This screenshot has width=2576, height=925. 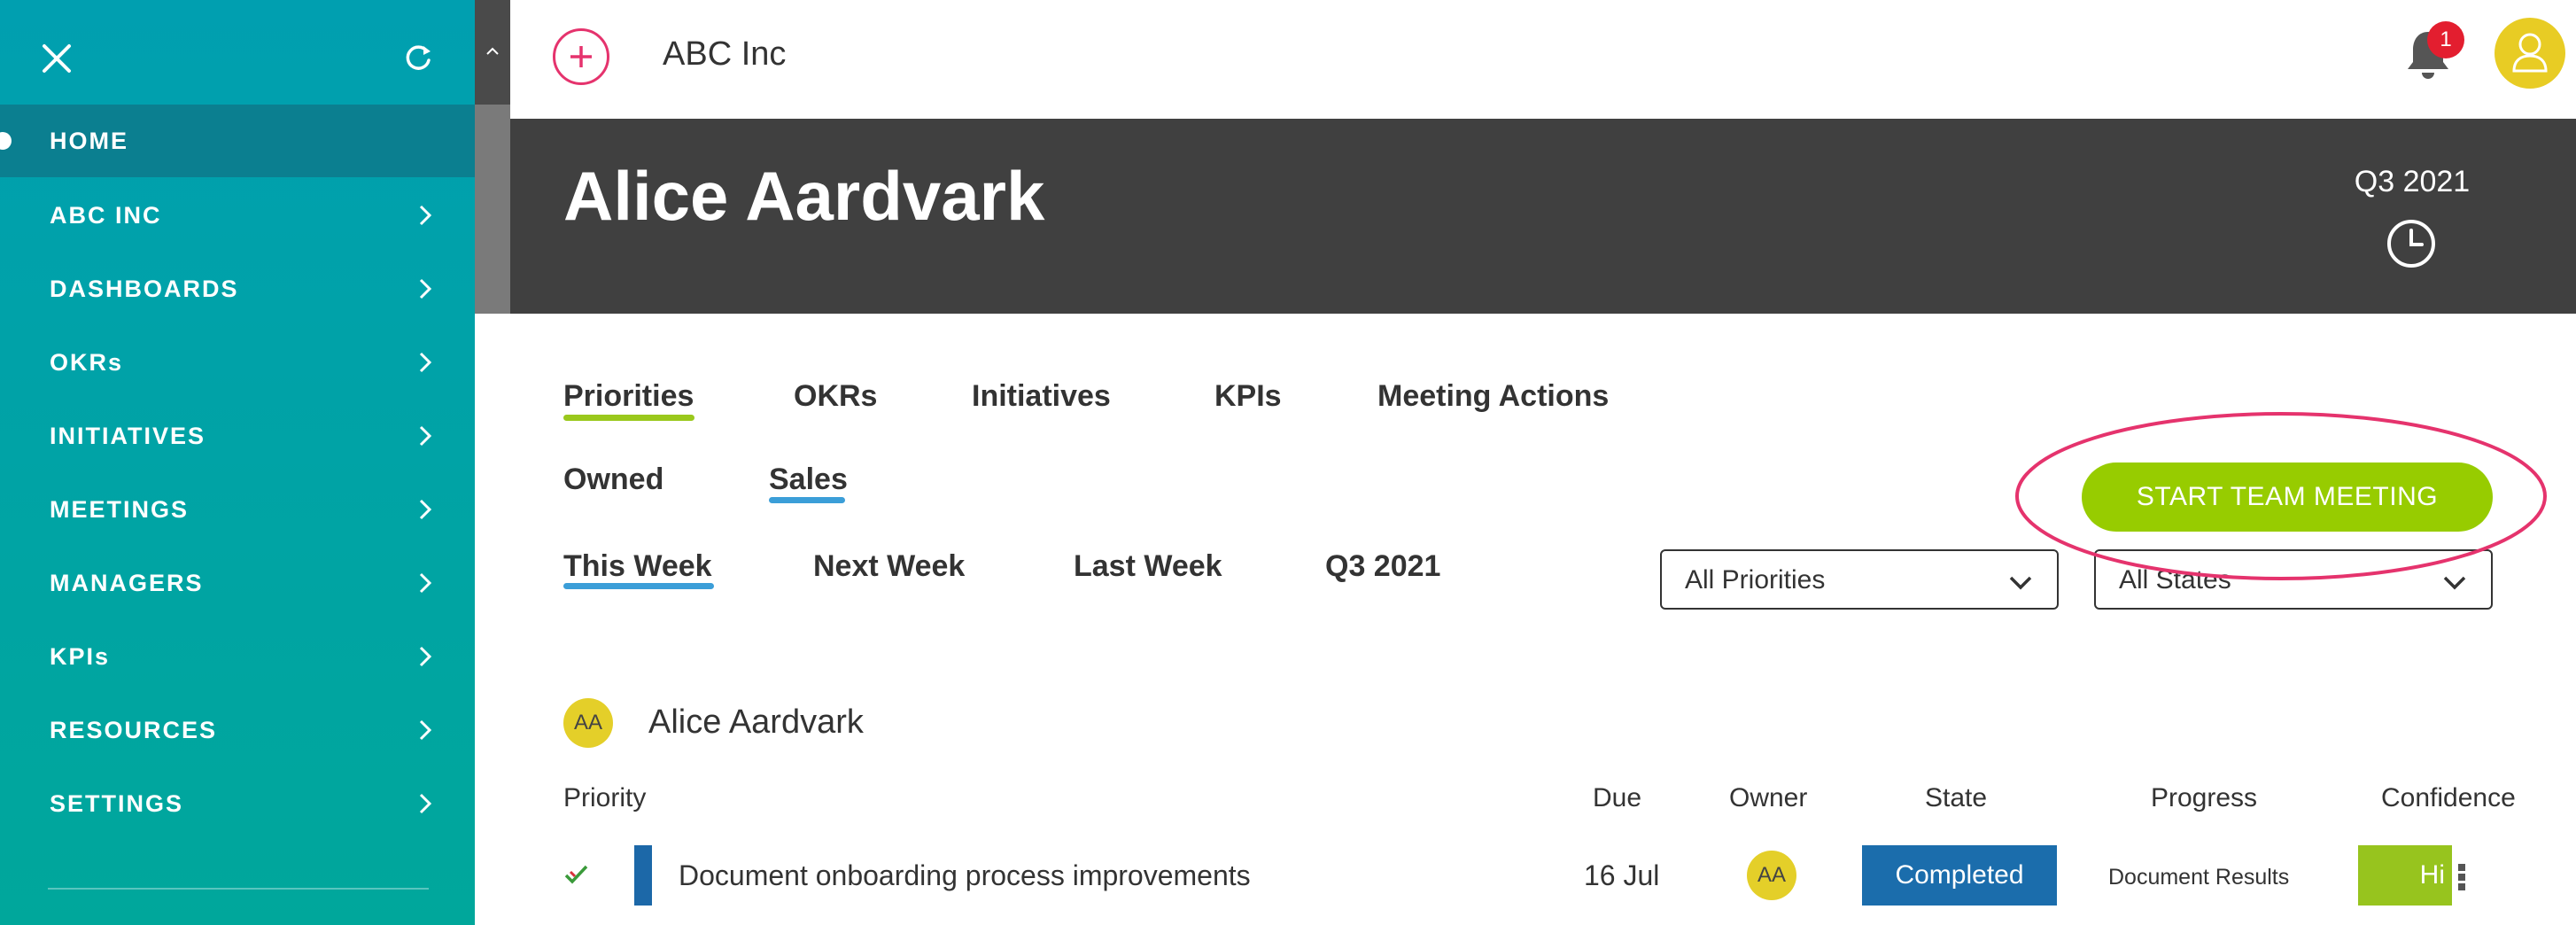 What do you see at coordinates (1493, 397) in the screenshot?
I see `tab-meeting-actions: Meeting Actions` at bounding box center [1493, 397].